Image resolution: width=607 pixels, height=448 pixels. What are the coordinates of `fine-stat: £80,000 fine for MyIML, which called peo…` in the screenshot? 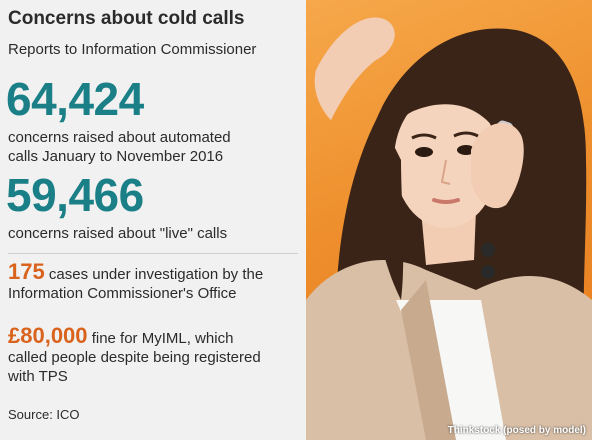 It's located at (154, 354).